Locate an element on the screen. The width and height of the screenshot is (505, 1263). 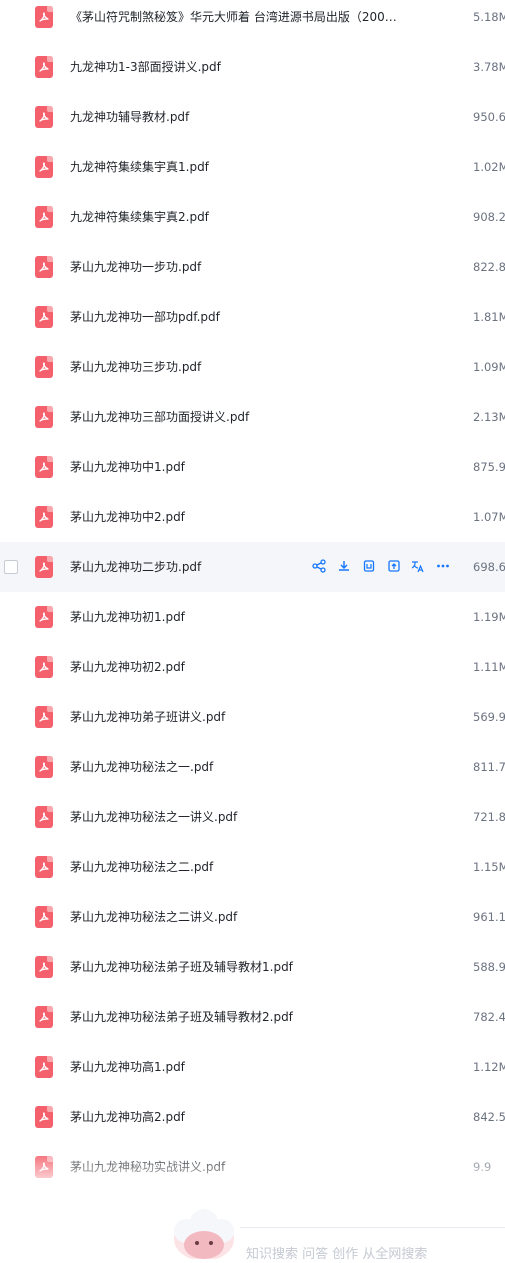
upload-icon is located at coordinates (395, 567).